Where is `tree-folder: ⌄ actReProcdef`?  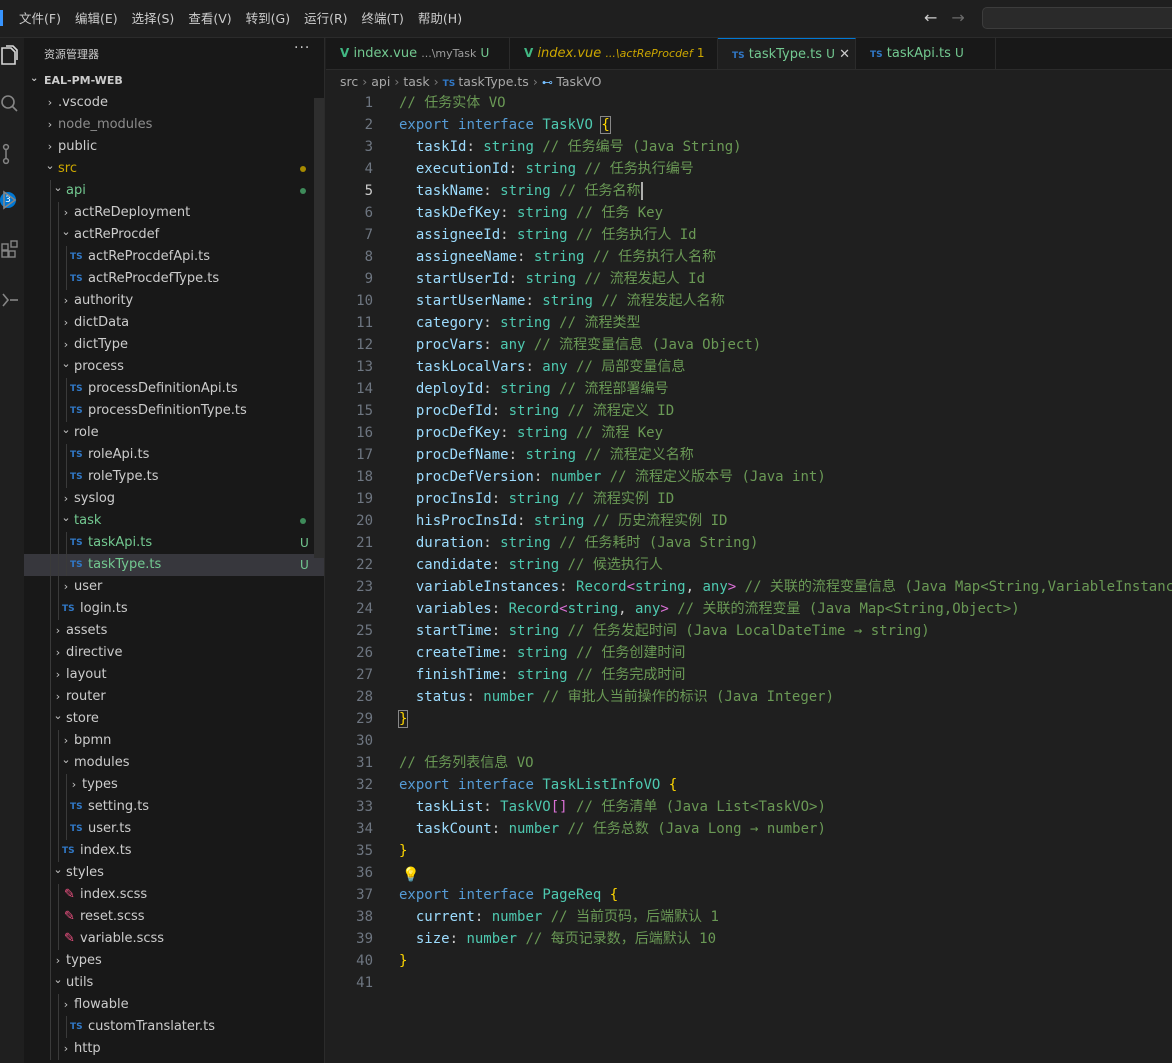 tree-folder: ⌄ actReProcdef is located at coordinates (174, 235).